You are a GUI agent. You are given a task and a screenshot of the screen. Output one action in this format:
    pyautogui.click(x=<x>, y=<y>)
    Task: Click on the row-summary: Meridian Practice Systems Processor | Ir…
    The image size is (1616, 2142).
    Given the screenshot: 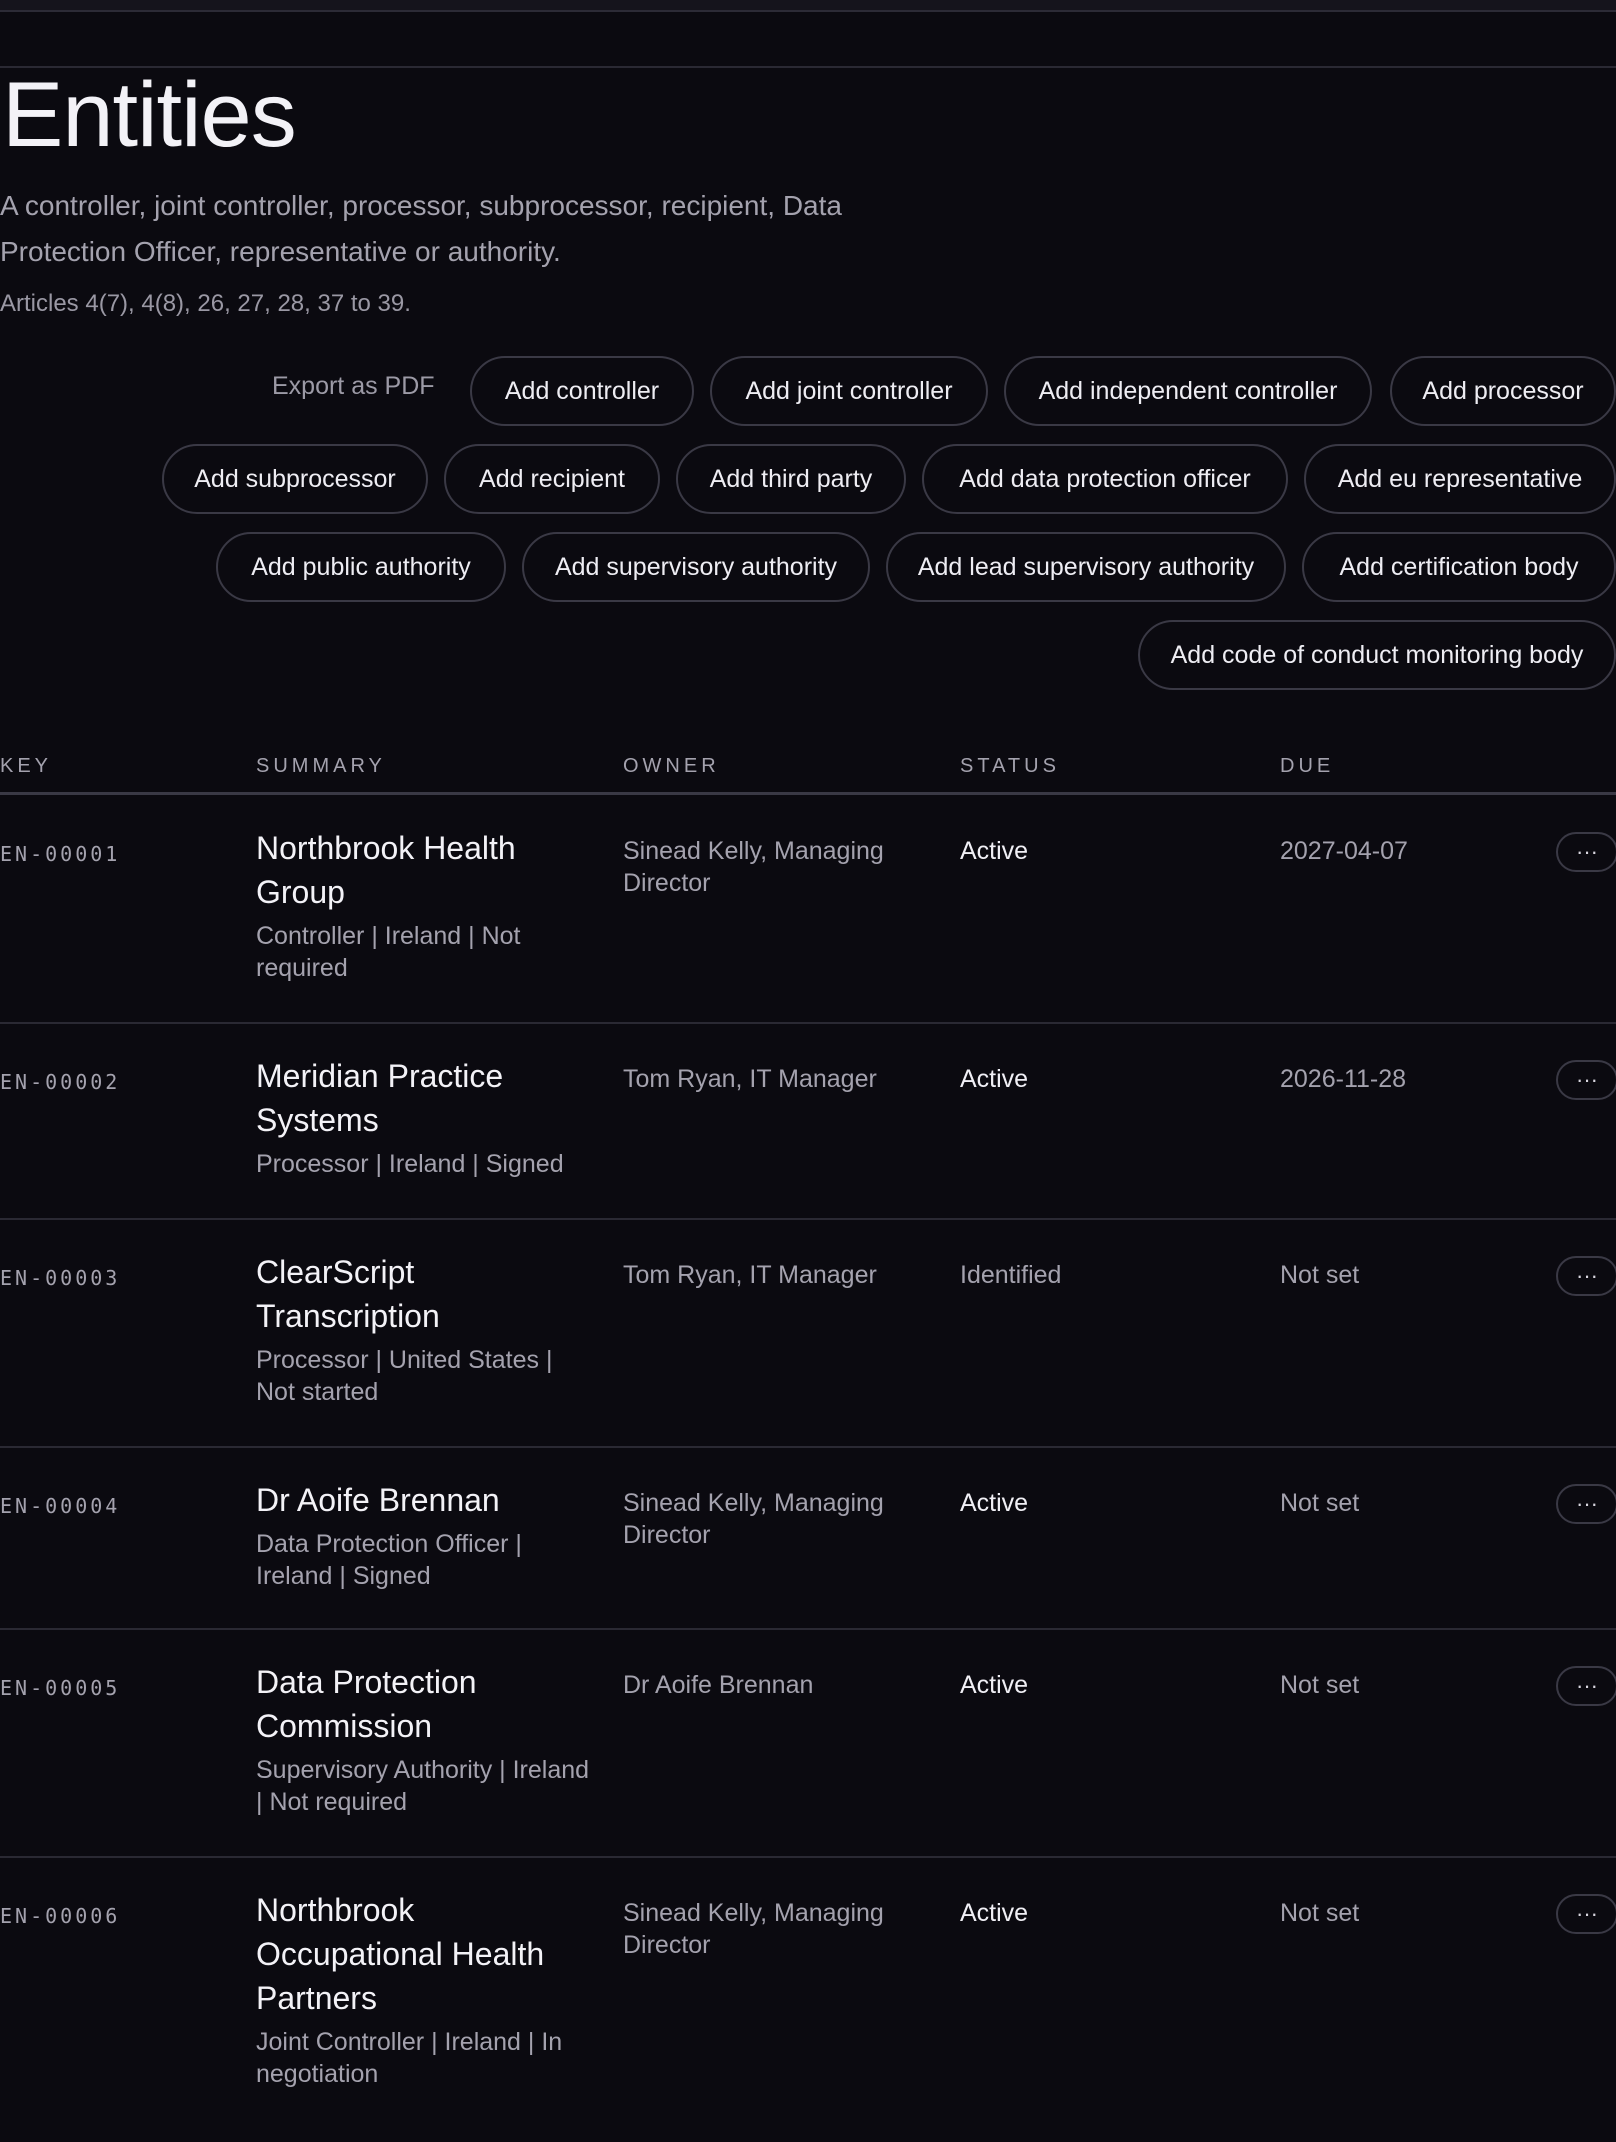 What is the action you would take?
    pyautogui.click(x=426, y=1117)
    